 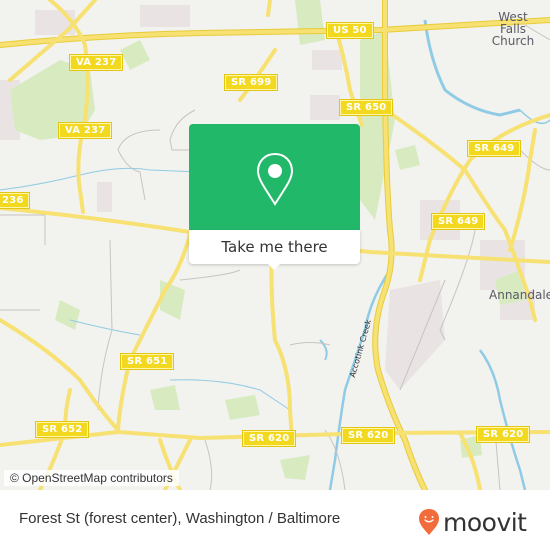 I want to click on moovit-logo: moovit, so click(x=472, y=522).